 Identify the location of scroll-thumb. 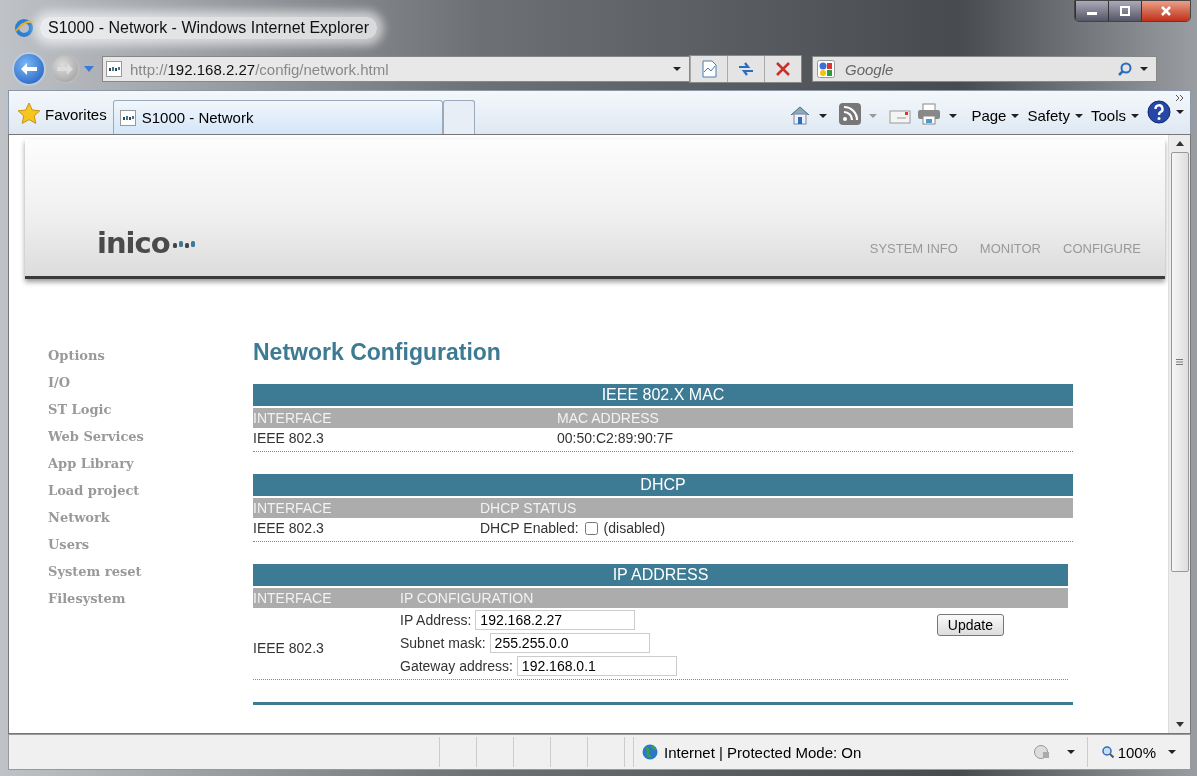
(1179, 362).